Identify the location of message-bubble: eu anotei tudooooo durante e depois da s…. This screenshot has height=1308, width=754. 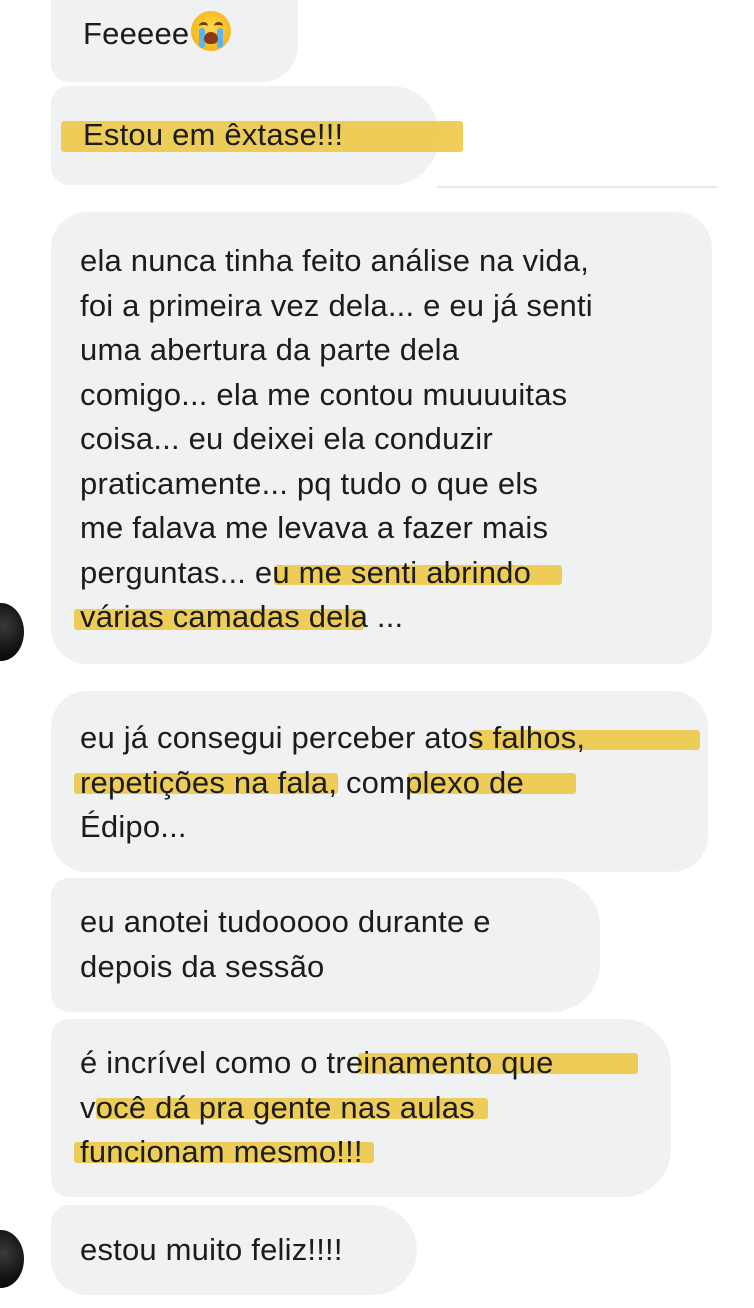
(325, 945).